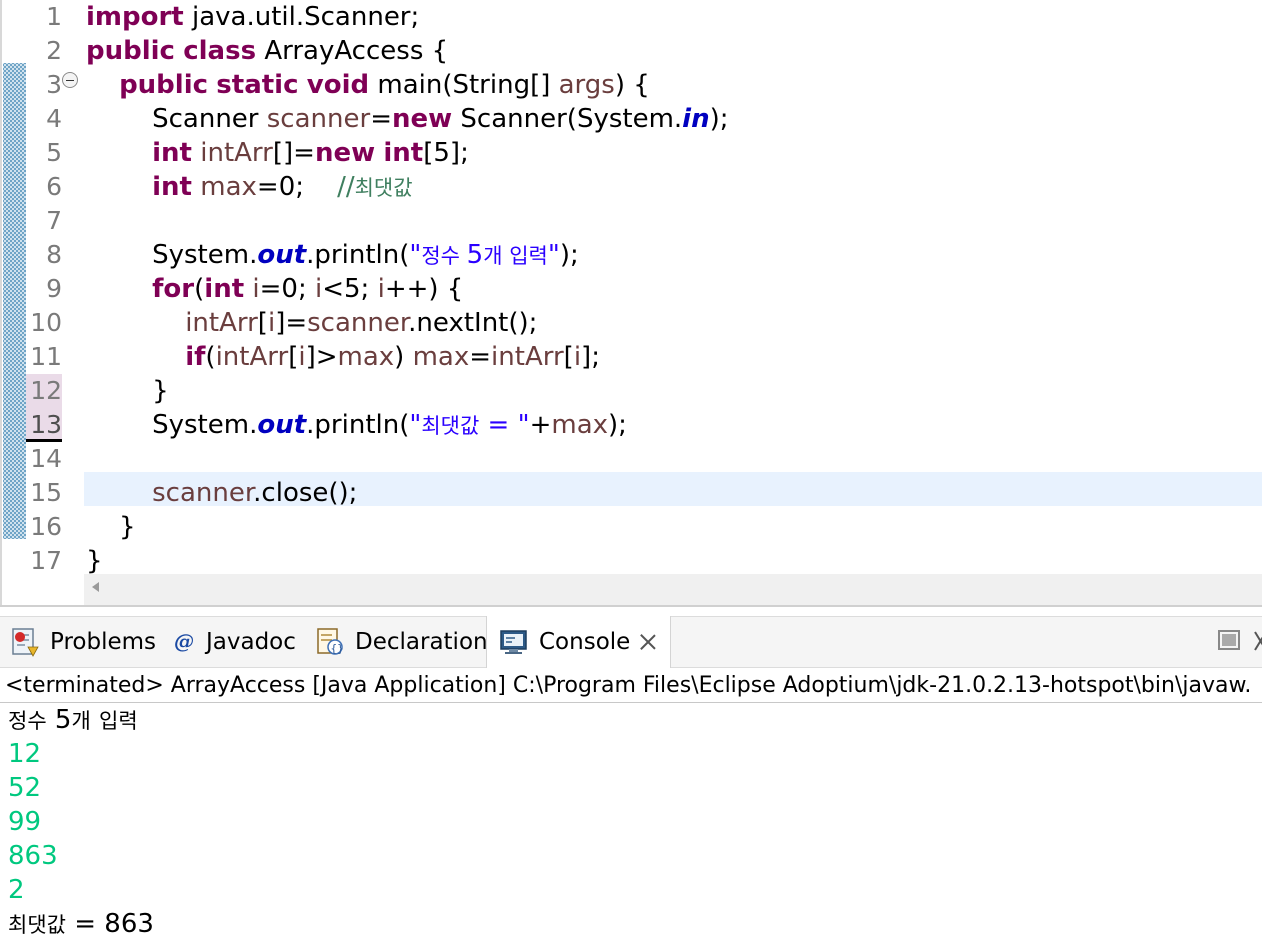 The height and width of the screenshot is (942, 1262). I want to click on tab-problems-label: Problems, so click(103, 642).